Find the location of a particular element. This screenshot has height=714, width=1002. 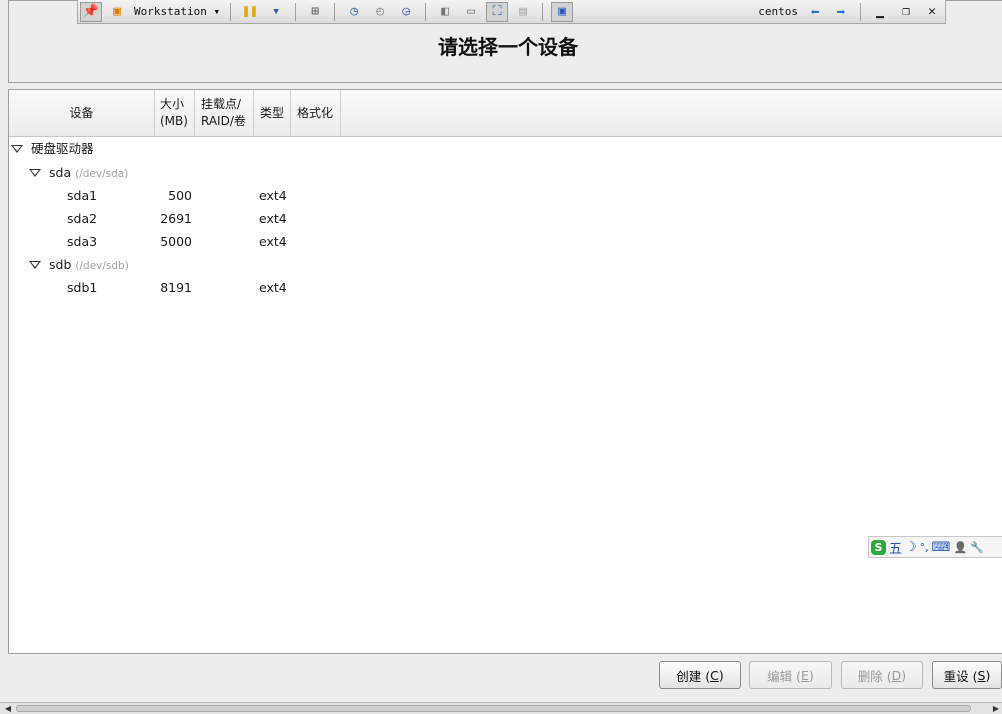

user-icon: 👤 is located at coordinates (960, 547).